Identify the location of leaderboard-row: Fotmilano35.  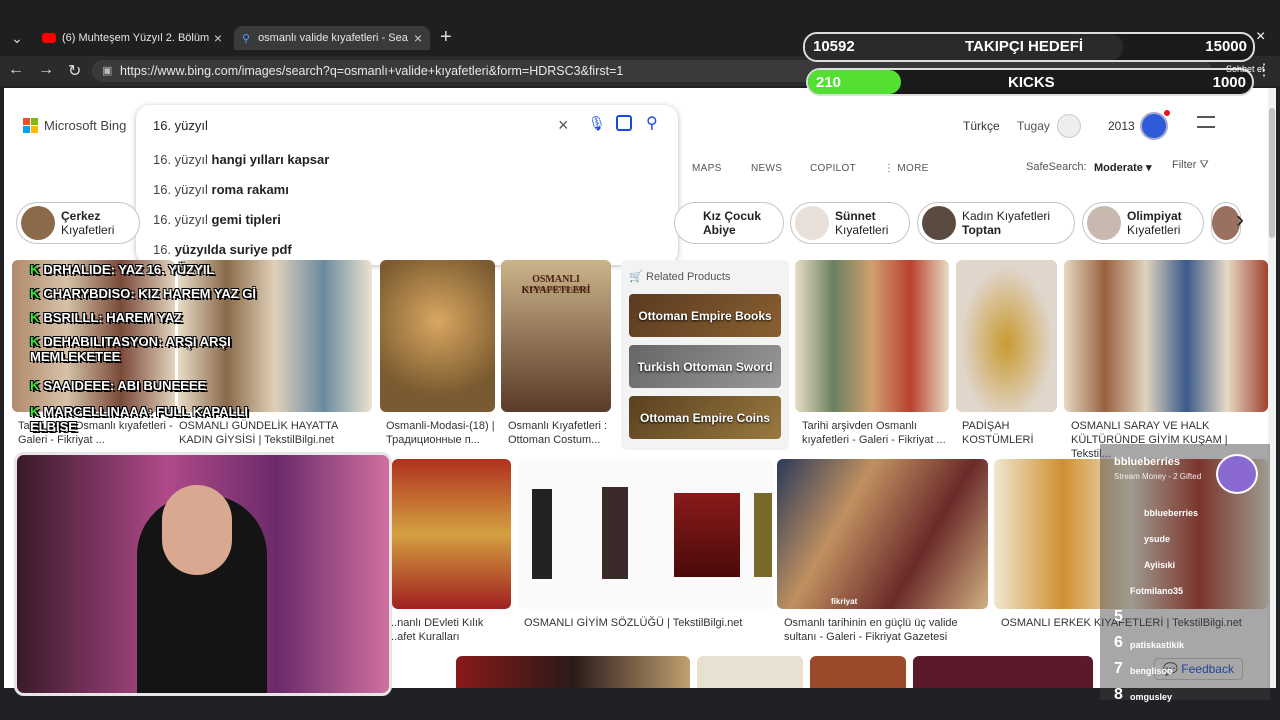
(1157, 591).